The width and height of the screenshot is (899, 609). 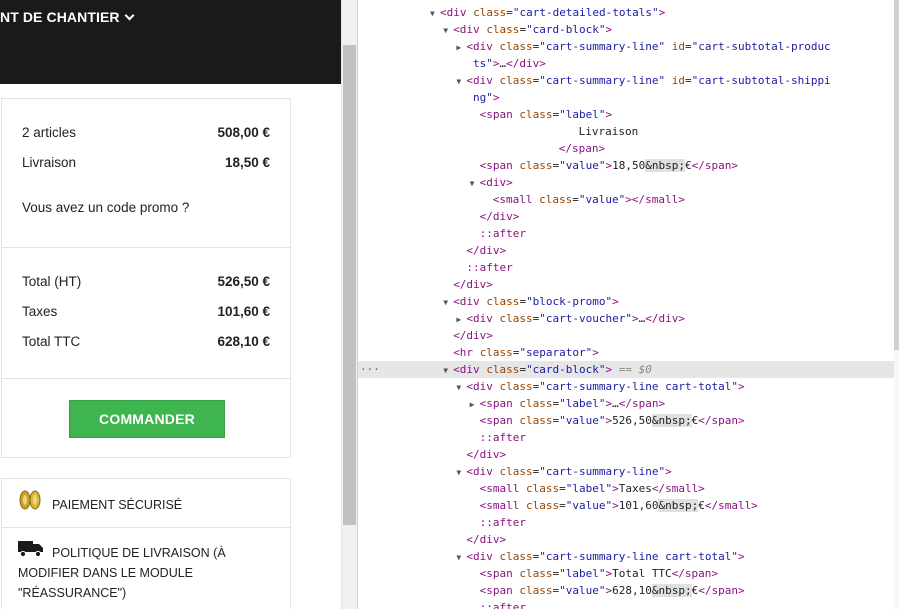 I want to click on total-ttc-label: Total TTC, so click(x=51, y=341).